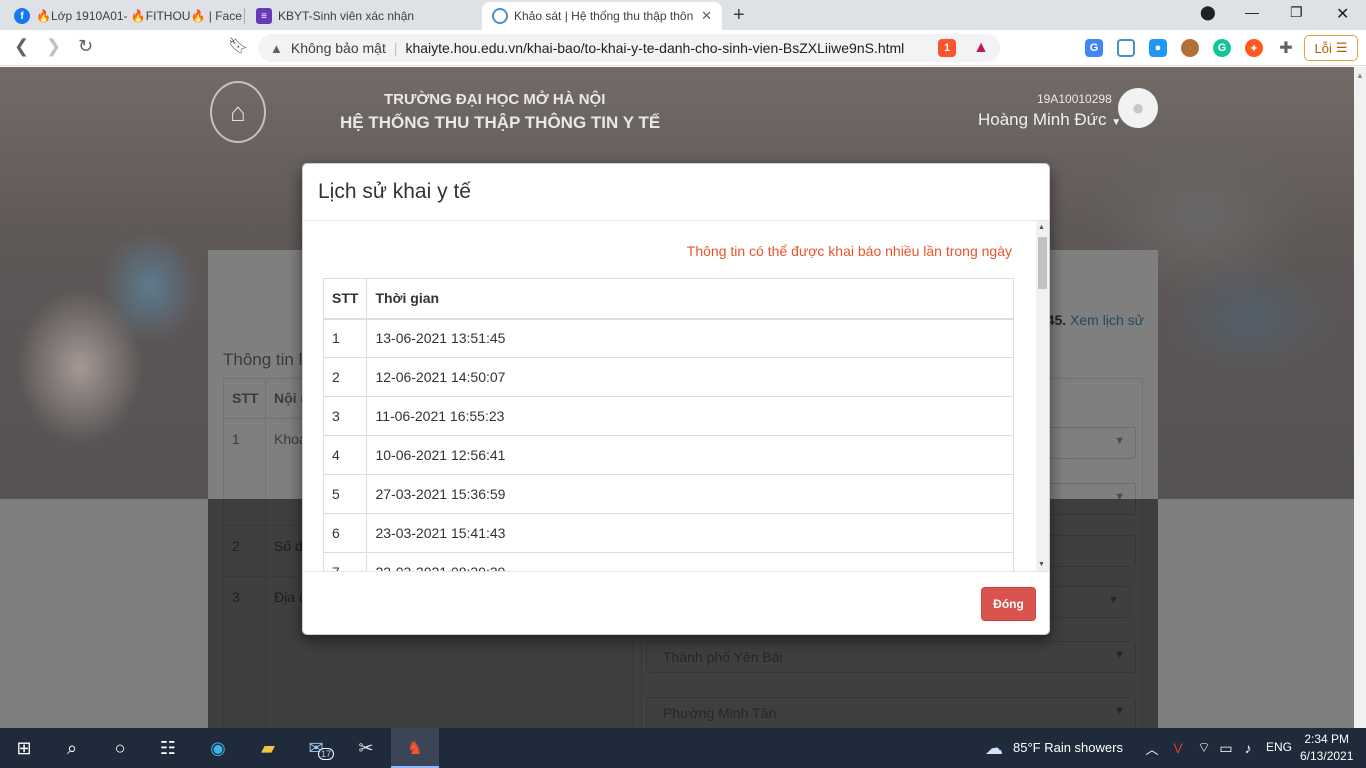 The height and width of the screenshot is (768, 1366). I want to click on error-button: Lỗi ☰, so click(1331, 48).